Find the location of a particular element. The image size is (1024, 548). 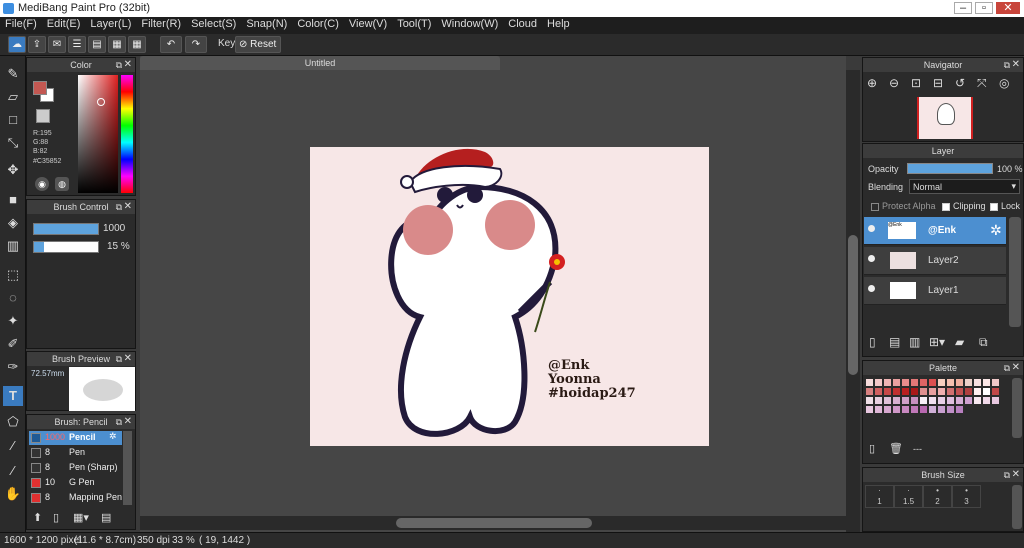

brush-tool-icon: ✎ is located at coordinates (13, 74).